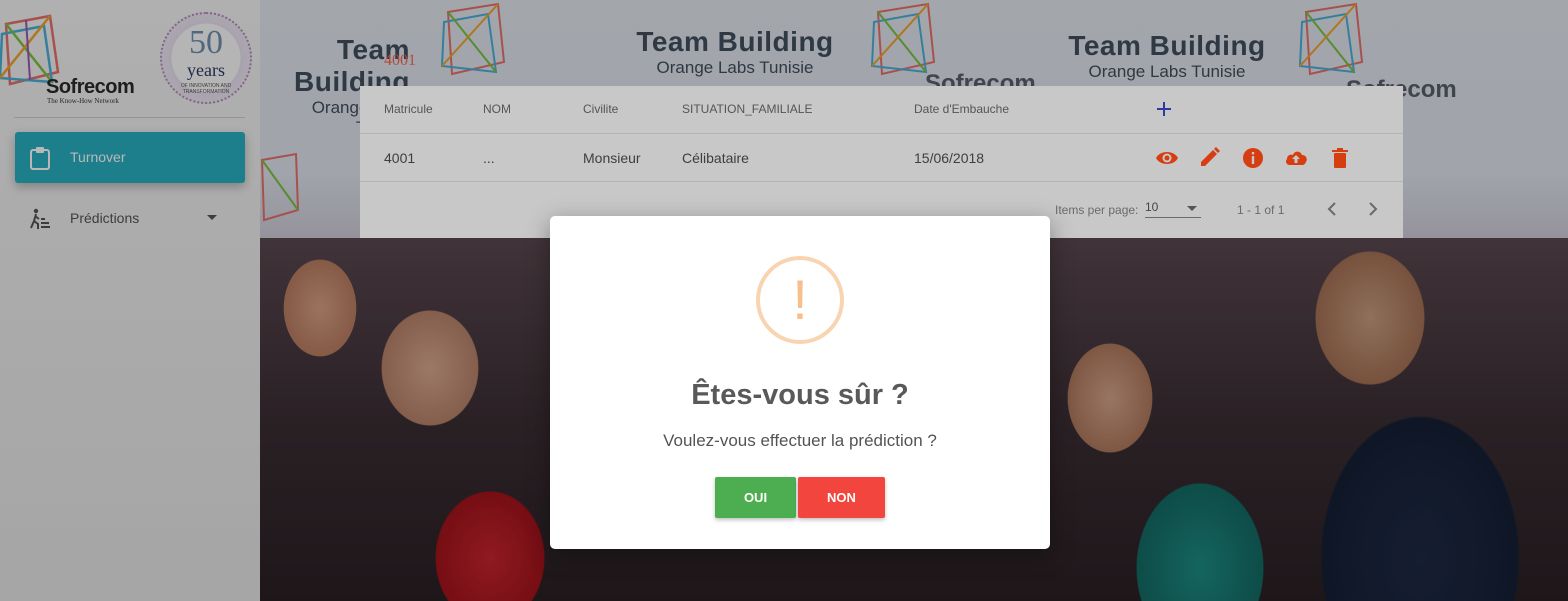  I want to click on exclamation-icon: !, so click(800, 299).